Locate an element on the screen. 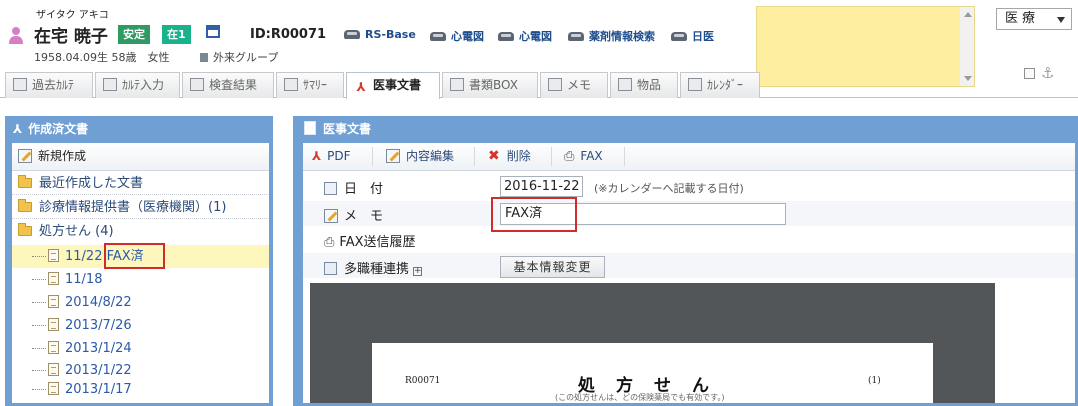  date-label-text: 日 付 is located at coordinates (364, 189).